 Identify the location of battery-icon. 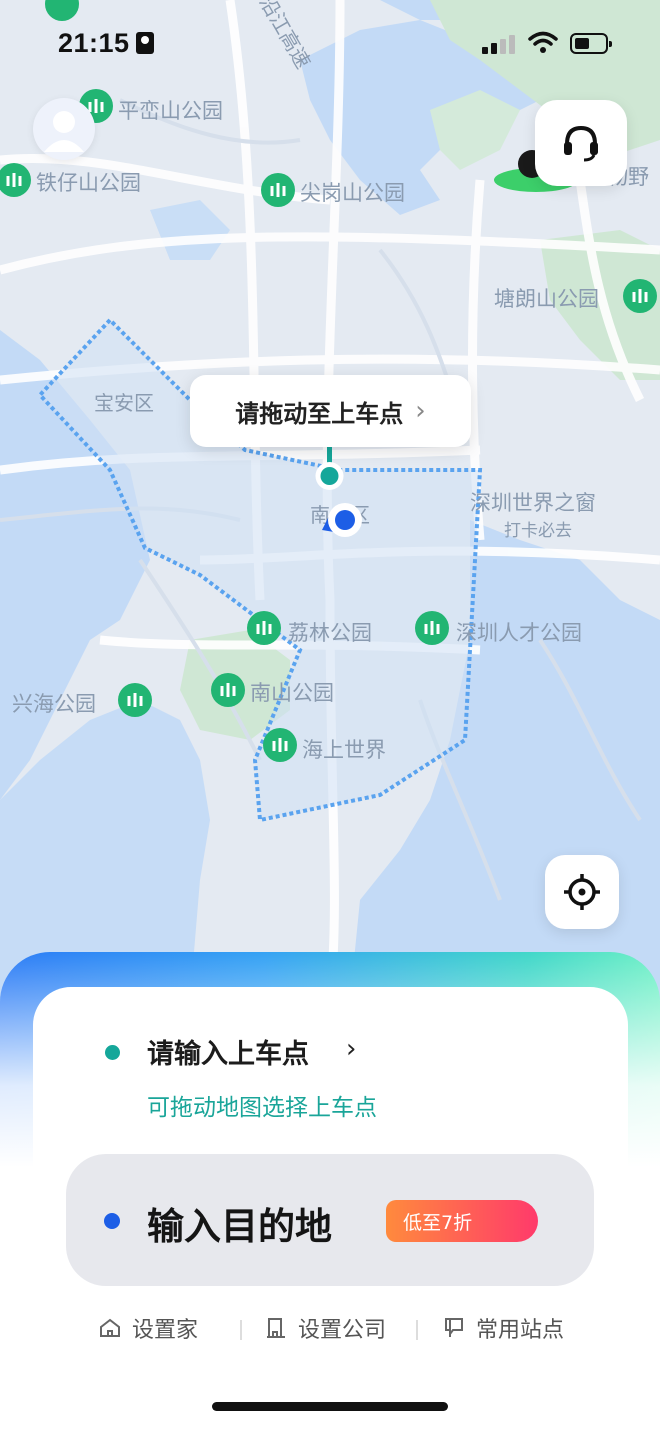
(591, 43).